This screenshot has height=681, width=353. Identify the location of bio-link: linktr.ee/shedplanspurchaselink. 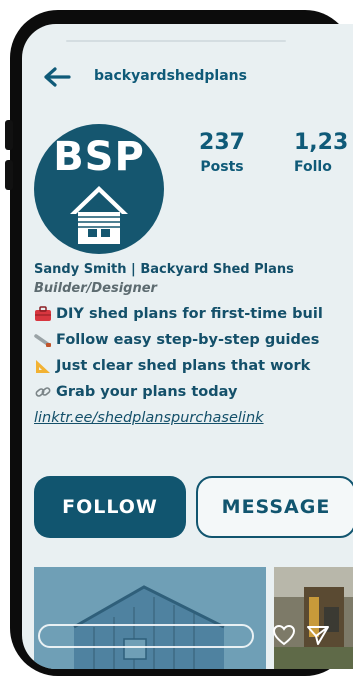
(193, 418).